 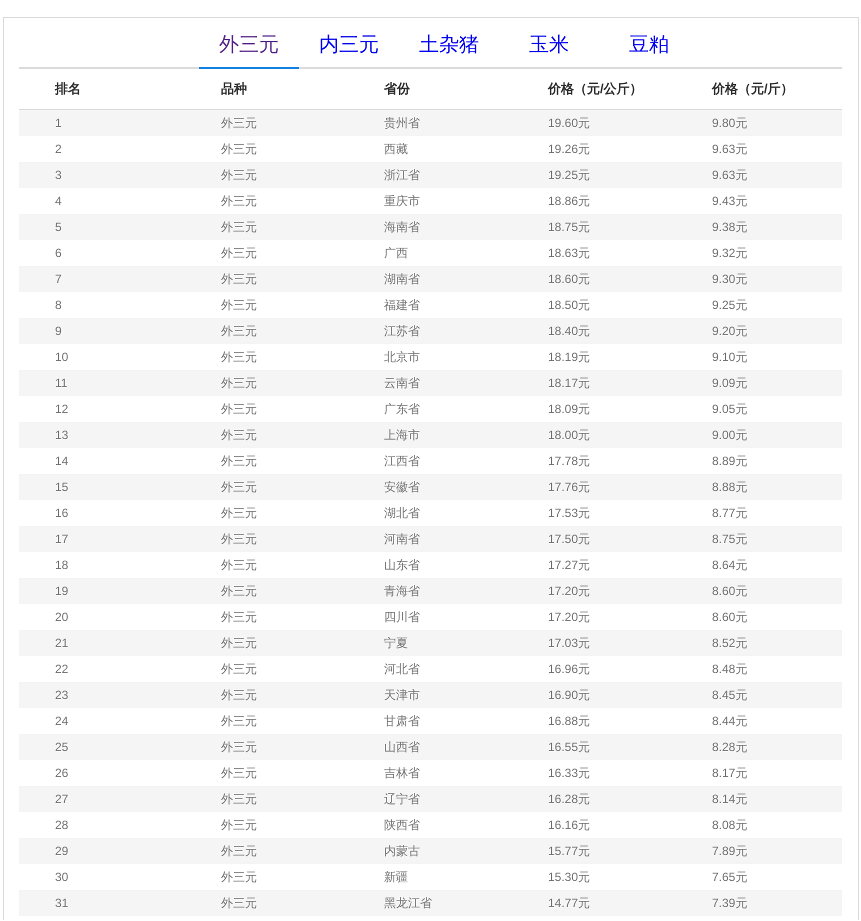 What do you see at coordinates (569, 747) in the screenshot?
I see `table-cell: 16.55元` at bounding box center [569, 747].